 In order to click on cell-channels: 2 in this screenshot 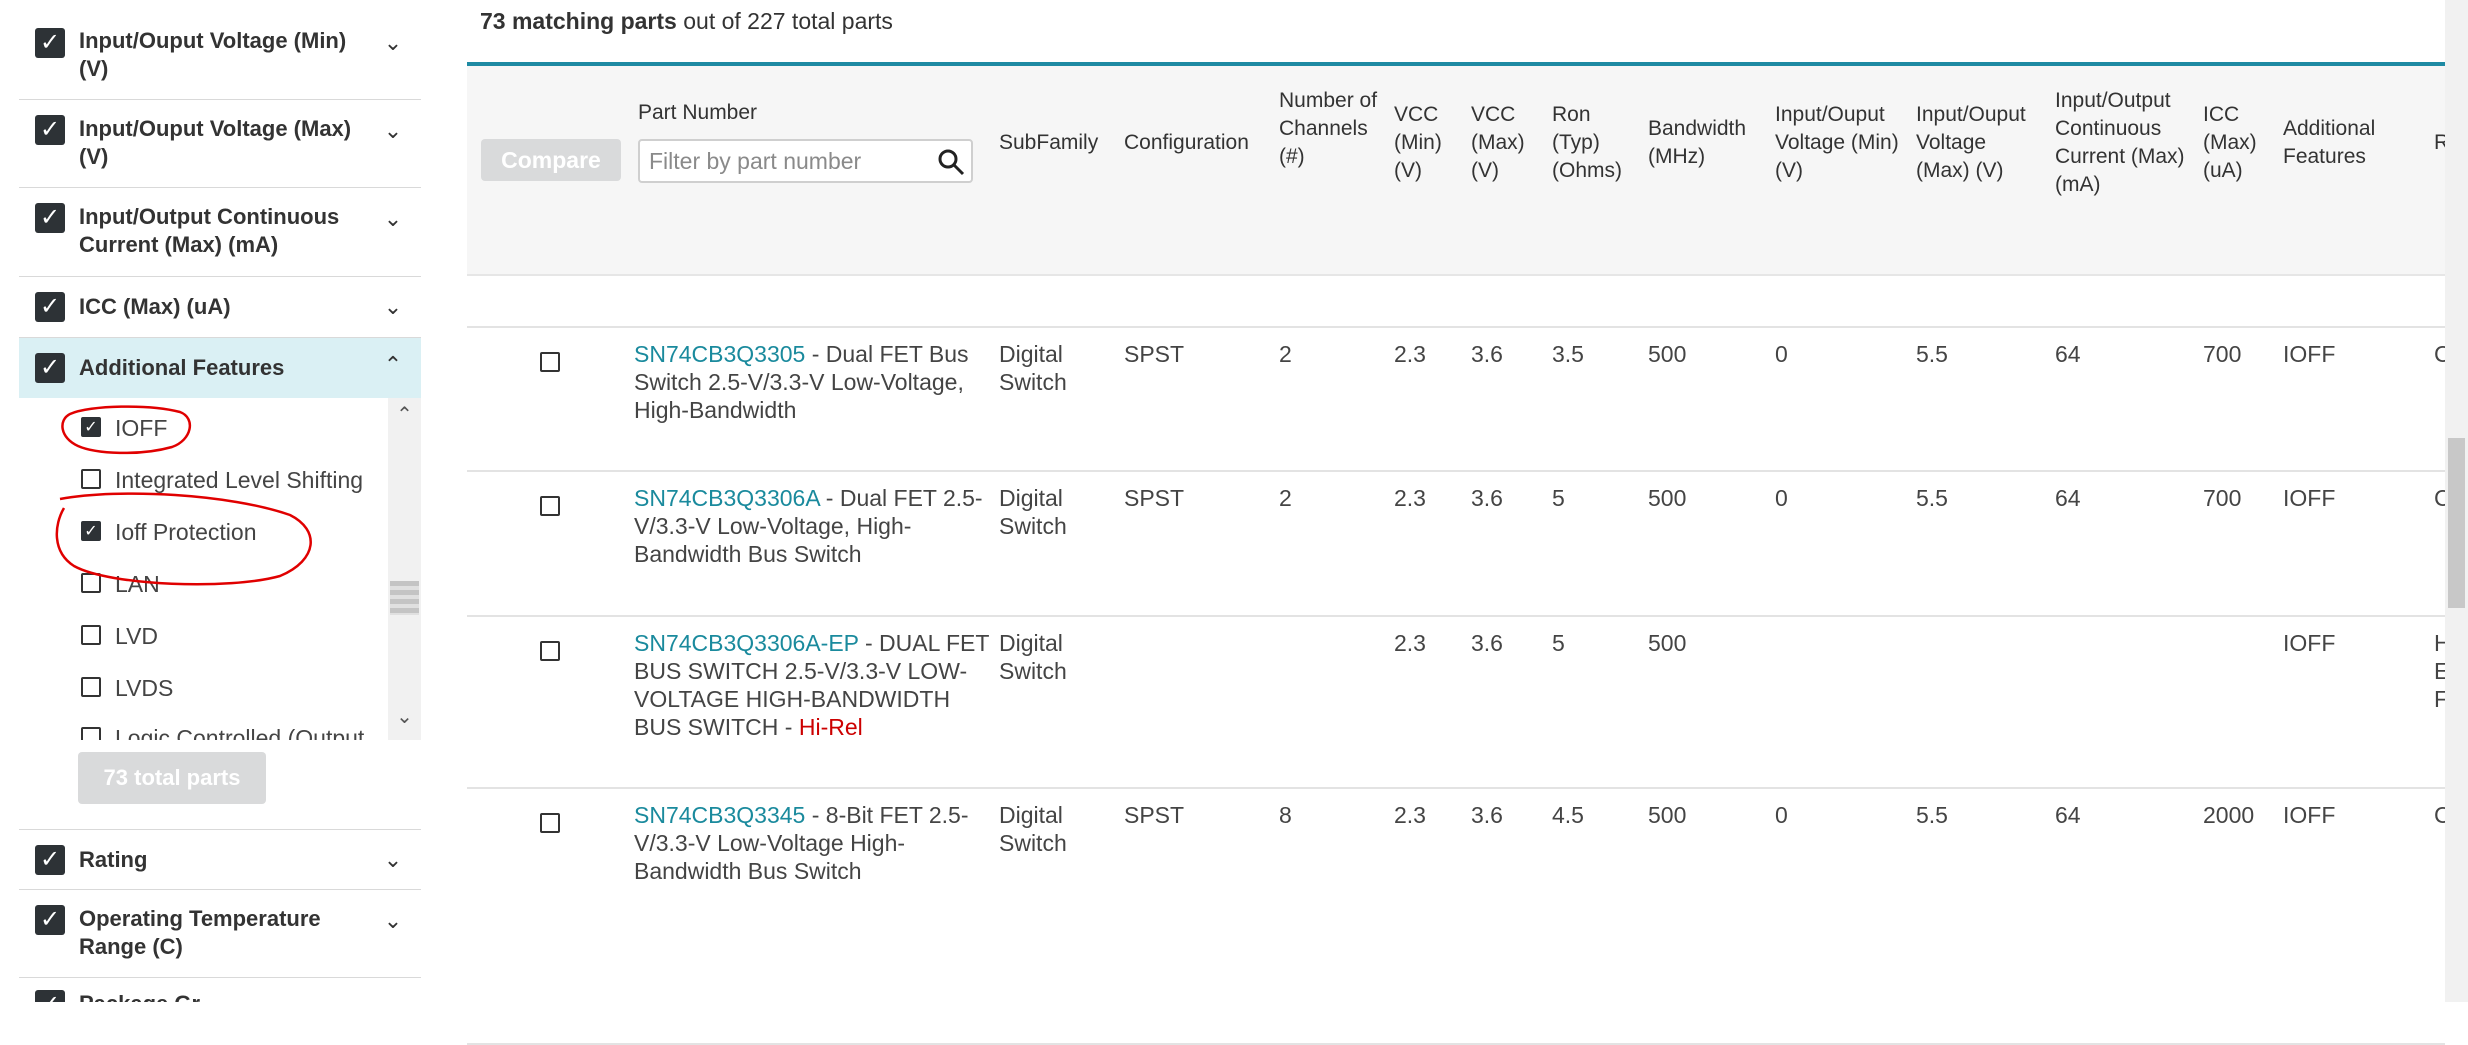, I will do `click(1285, 354)`.